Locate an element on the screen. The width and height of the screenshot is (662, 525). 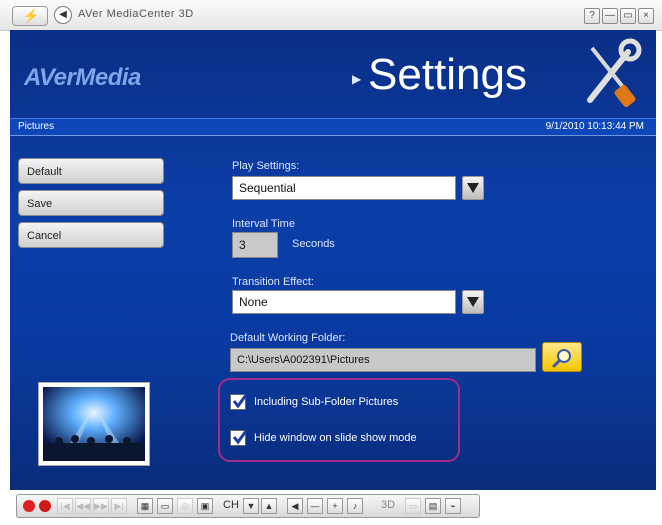
folder-path-input: C:\Users\A002391\Pictures is located at coordinates (383, 360).